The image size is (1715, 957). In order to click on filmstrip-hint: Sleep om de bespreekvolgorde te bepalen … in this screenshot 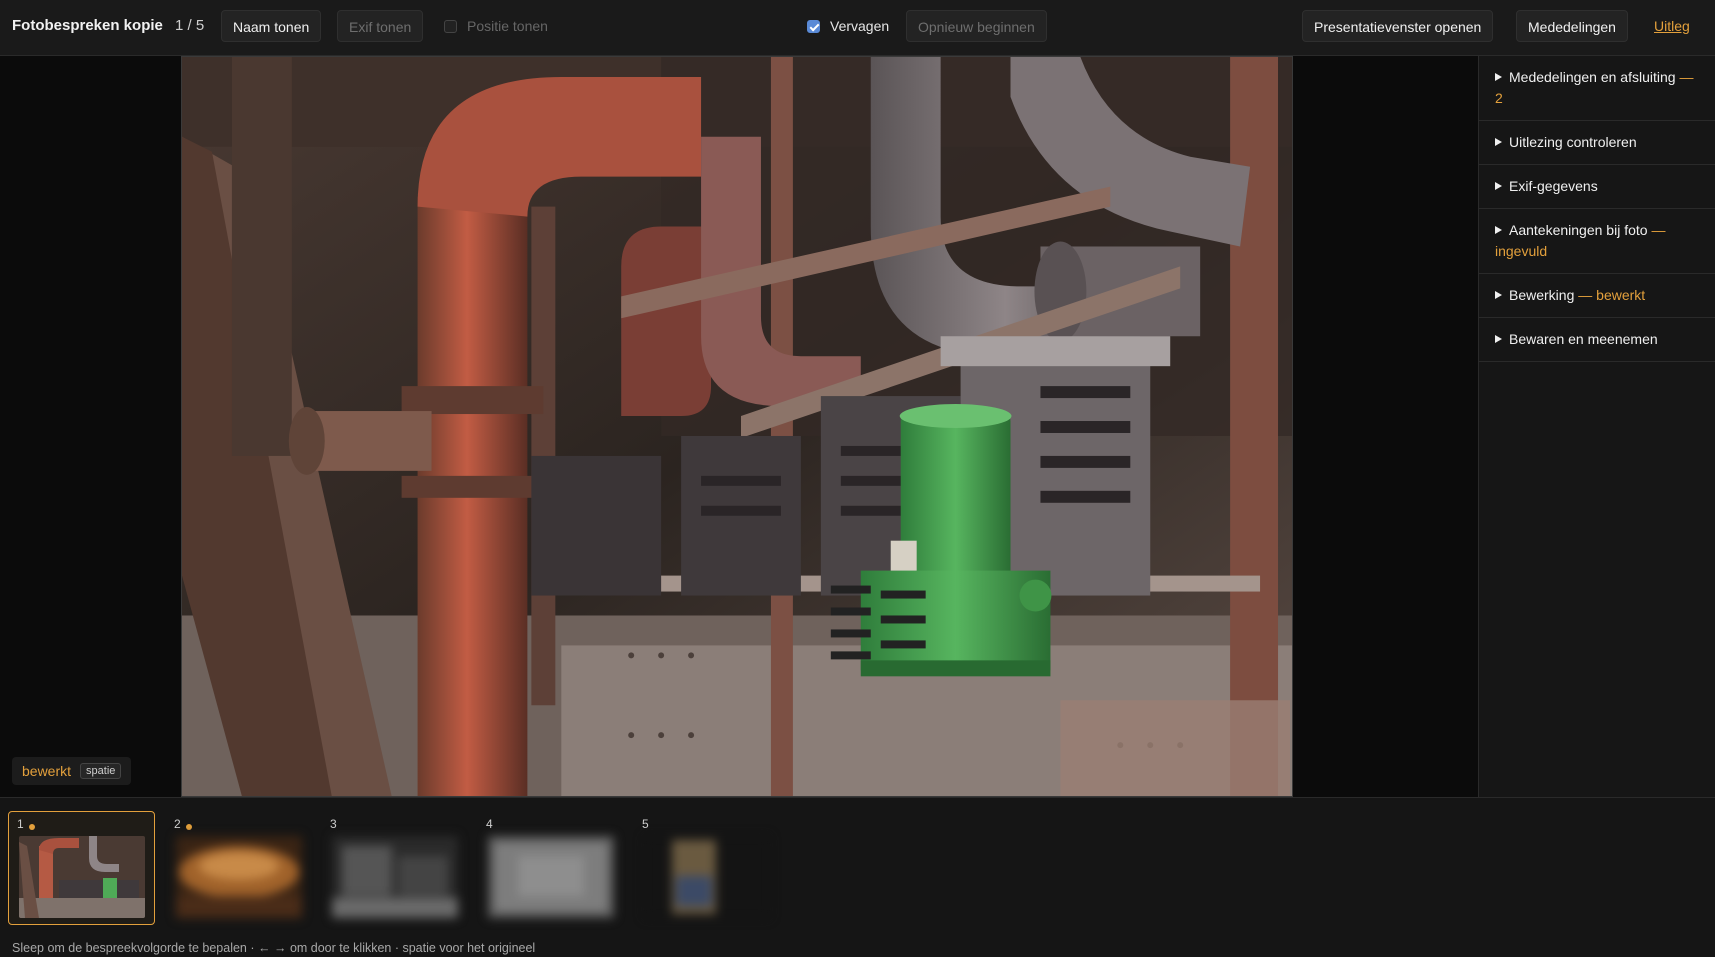, I will do `click(274, 948)`.